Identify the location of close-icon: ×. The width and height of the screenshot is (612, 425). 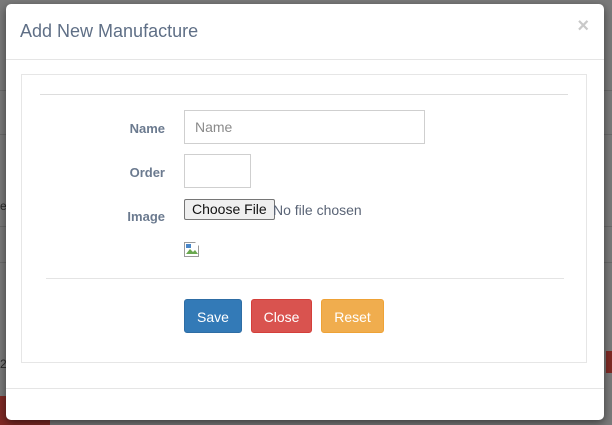
(583, 26).